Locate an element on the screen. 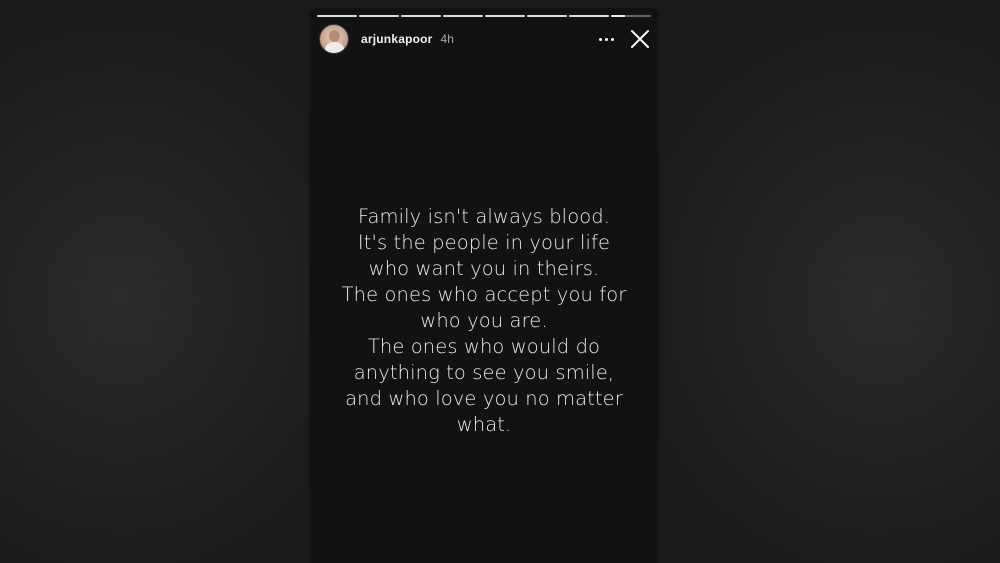 This screenshot has width=1000, height=563. timestamp: 4h is located at coordinates (447, 39).